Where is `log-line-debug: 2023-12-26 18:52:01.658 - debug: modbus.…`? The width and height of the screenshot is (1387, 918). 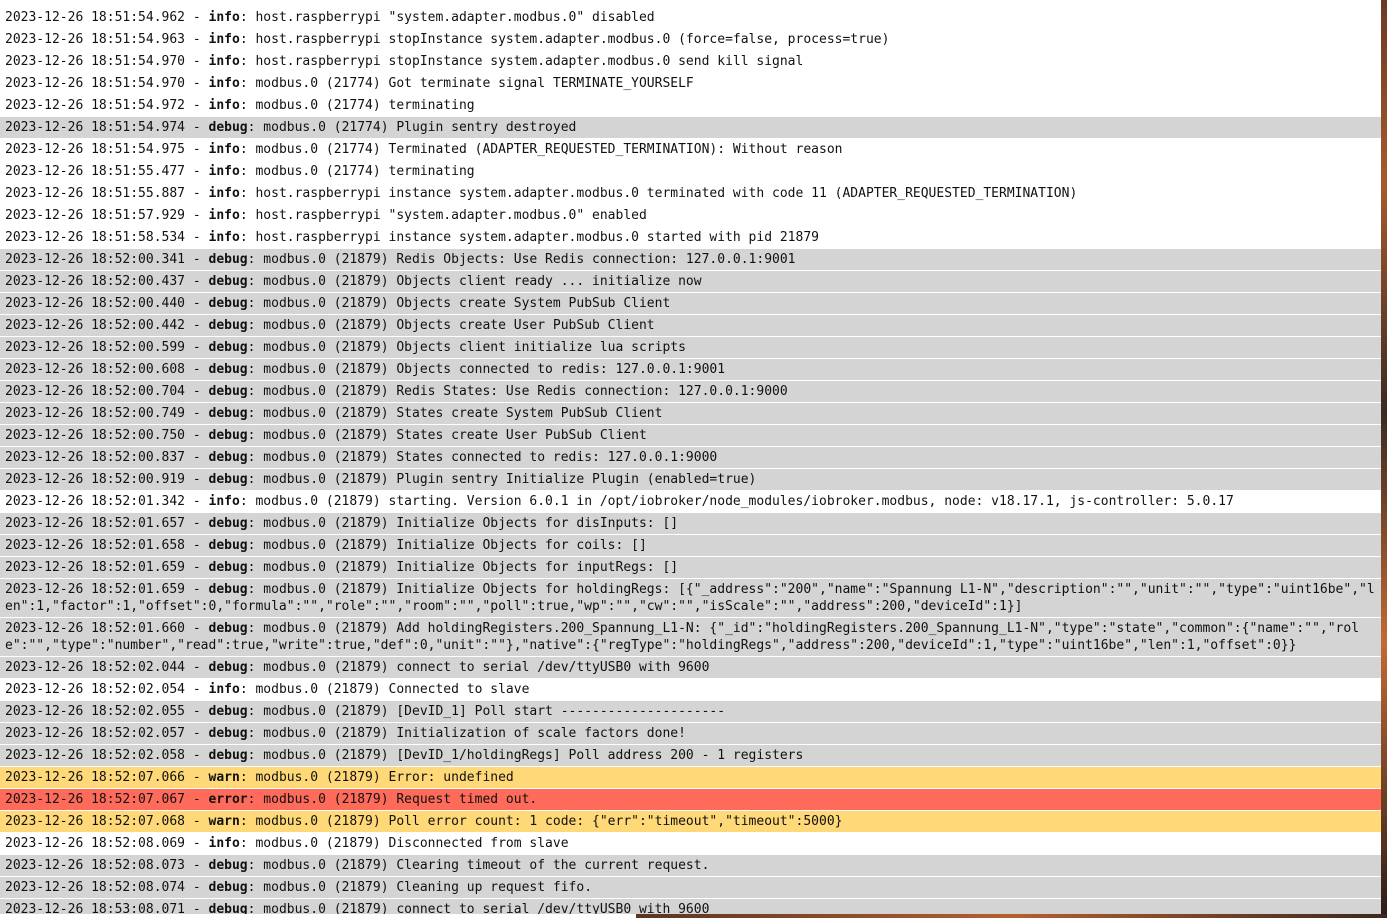
log-line-debug: 2023-12-26 18:52:01.658 - debug: modbus.… is located at coordinates (690, 545).